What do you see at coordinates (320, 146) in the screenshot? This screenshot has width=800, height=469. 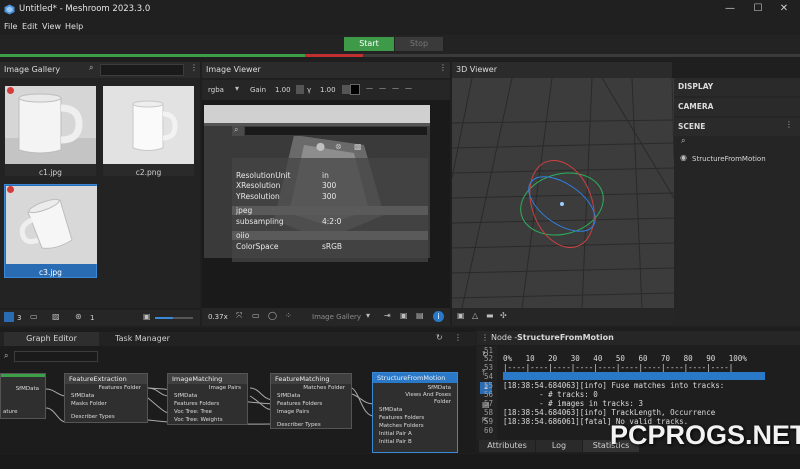 I see `copy-icon: ⬤` at bounding box center [320, 146].